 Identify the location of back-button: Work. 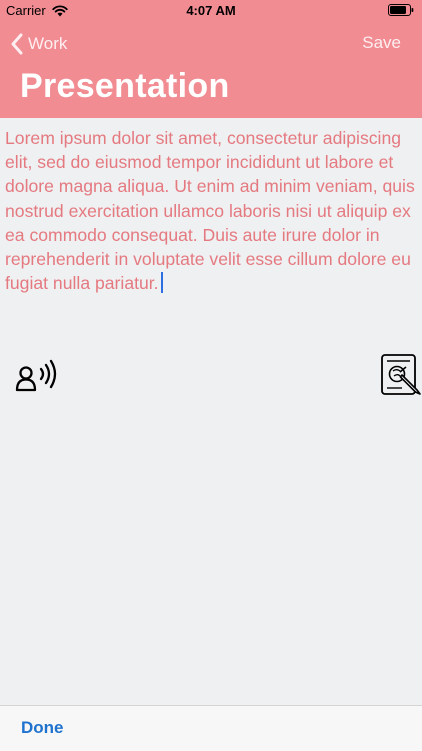
(38, 44).